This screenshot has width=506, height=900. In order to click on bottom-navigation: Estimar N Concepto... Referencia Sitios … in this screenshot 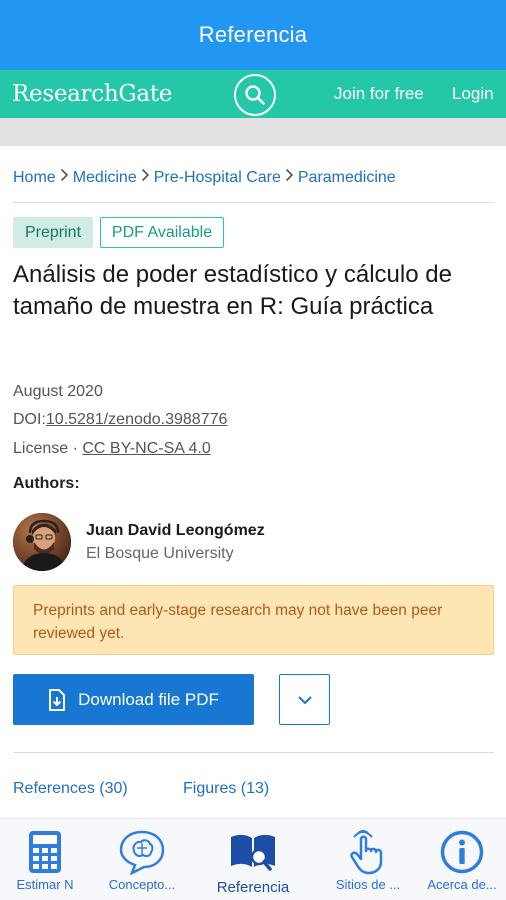, I will do `click(253, 859)`.